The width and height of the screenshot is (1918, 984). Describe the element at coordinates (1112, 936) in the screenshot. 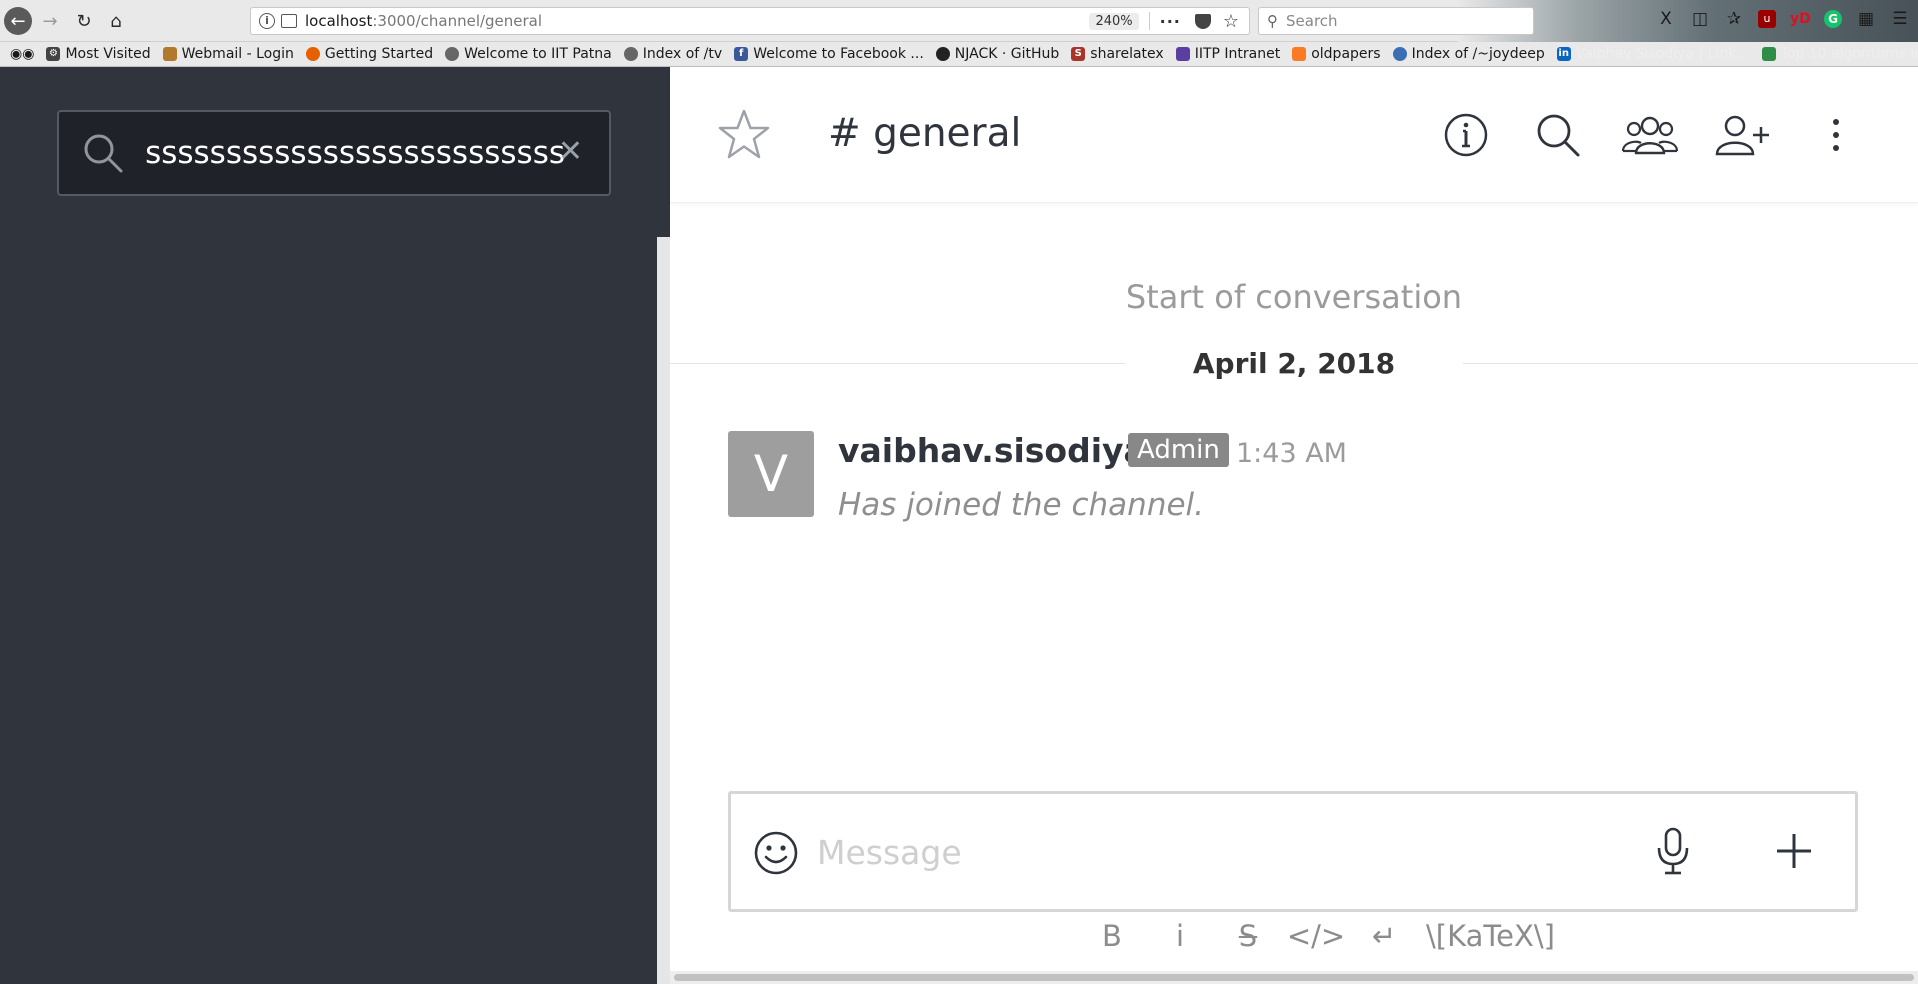

I see `bold-button: B` at that location.